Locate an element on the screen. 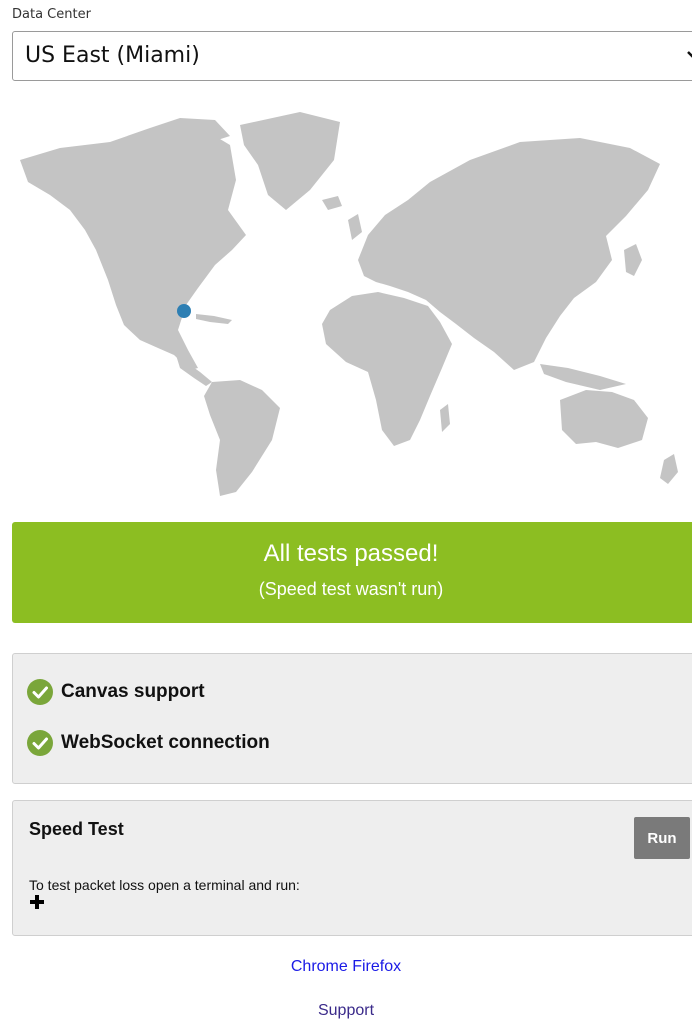 The width and height of the screenshot is (692, 1023). check-label: WebSocket connection is located at coordinates (165, 742).